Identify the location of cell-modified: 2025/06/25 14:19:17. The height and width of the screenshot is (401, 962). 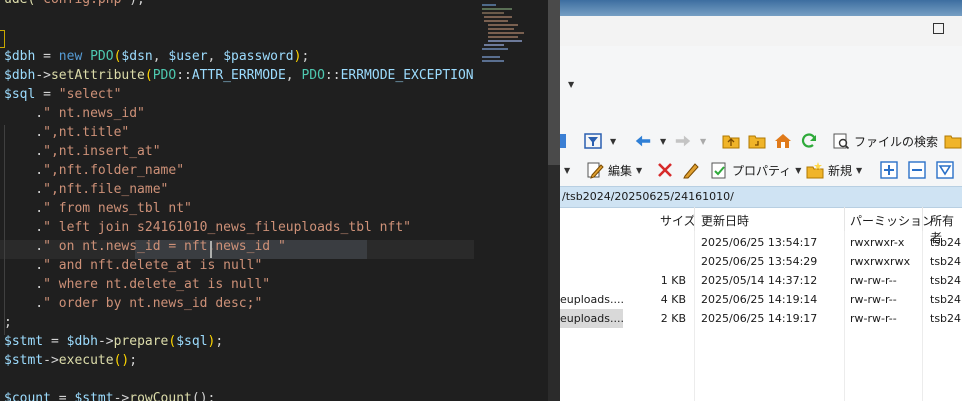
(759, 318).